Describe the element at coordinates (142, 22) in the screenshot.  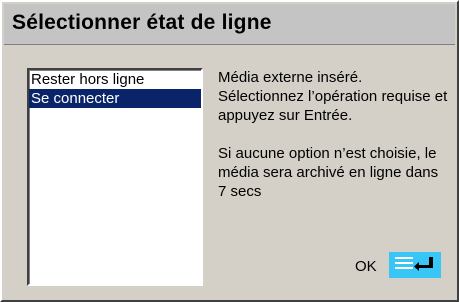
I see `dialog-title: Sélectionner état de ligne` at that location.